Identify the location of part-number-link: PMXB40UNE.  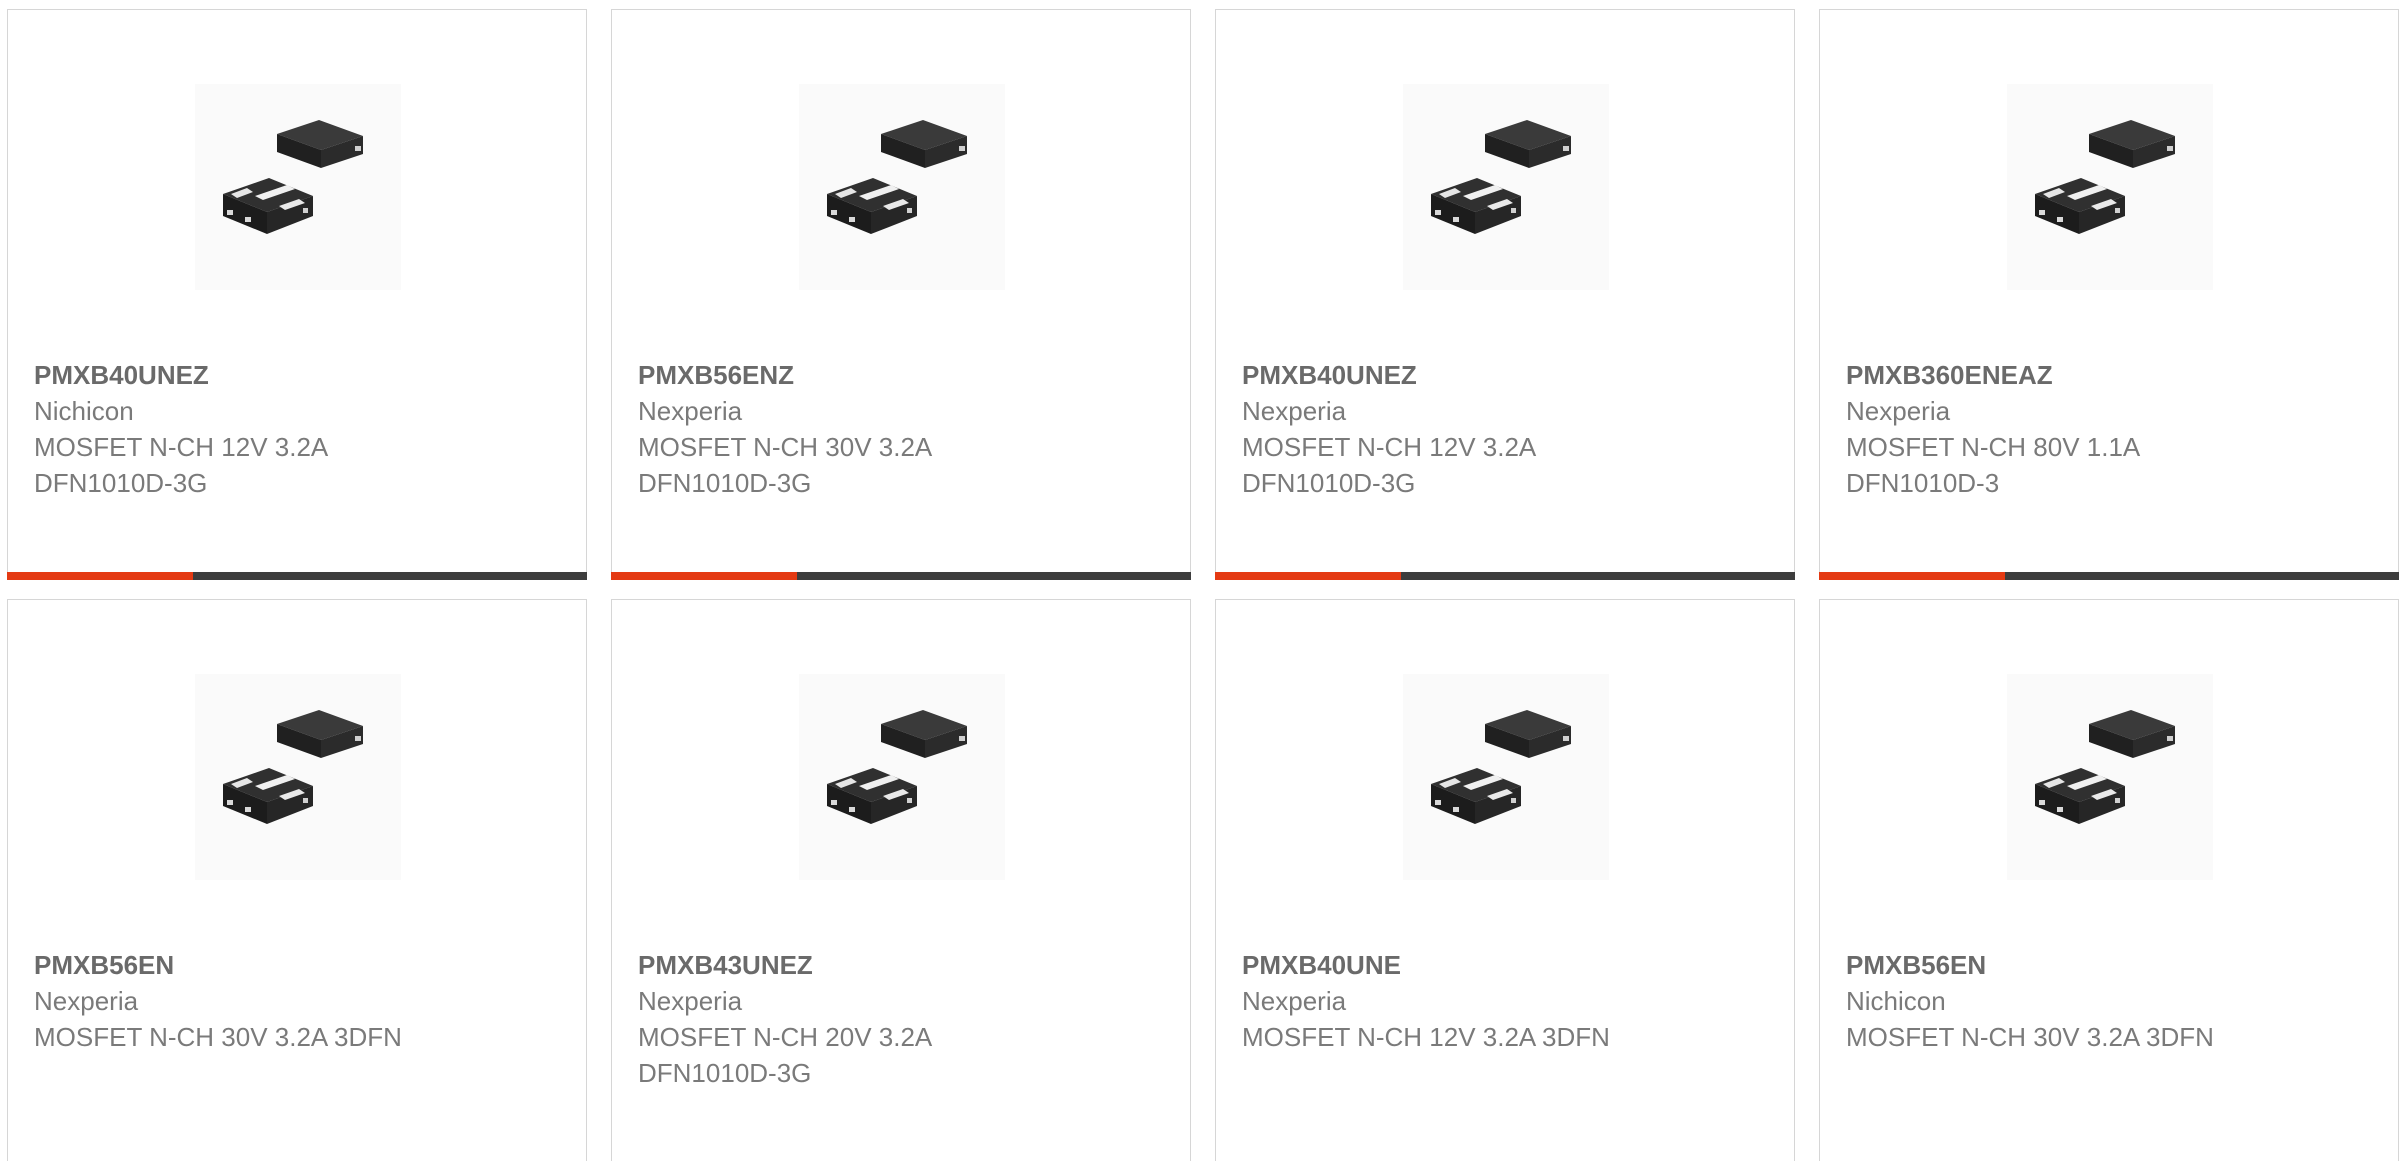
(1508, 965).